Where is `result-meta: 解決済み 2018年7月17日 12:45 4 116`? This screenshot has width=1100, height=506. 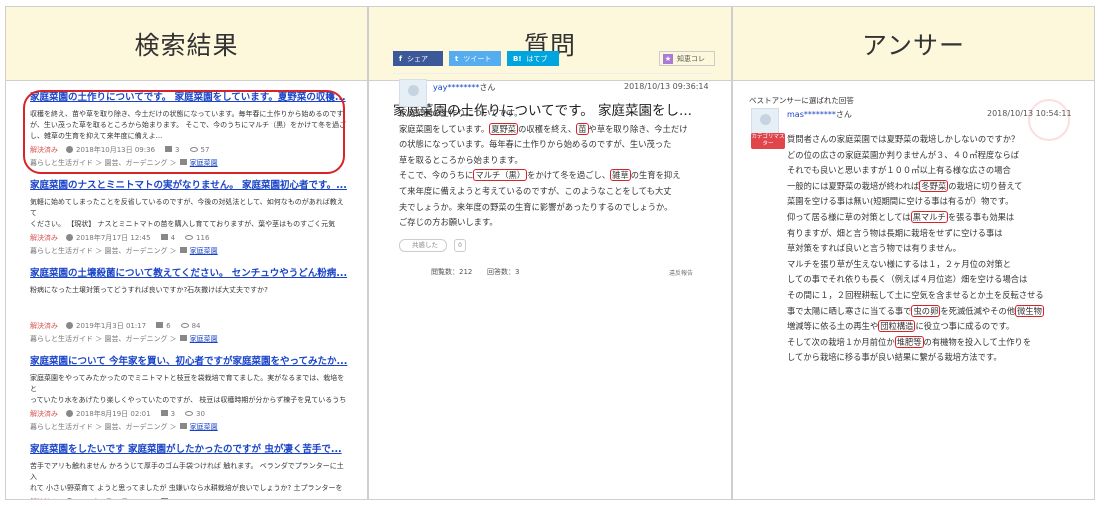
result-meta: 解決済み 2018年7月17日 12:45 4 116 is located at coordinates (189, 238).